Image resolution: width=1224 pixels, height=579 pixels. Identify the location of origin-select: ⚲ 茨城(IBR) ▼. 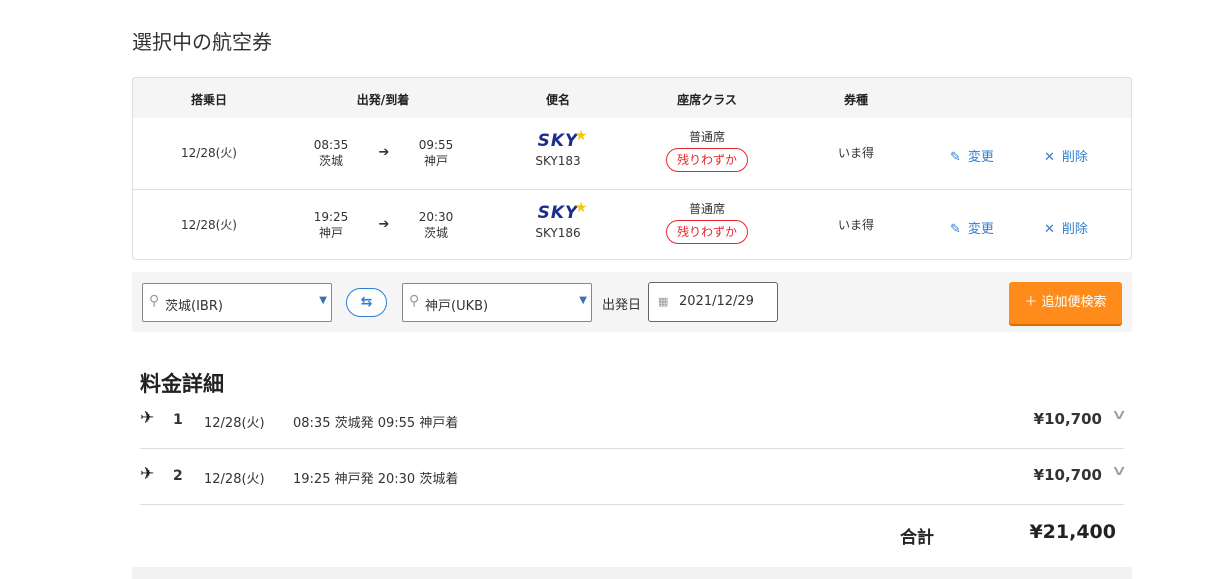
(237, 302).